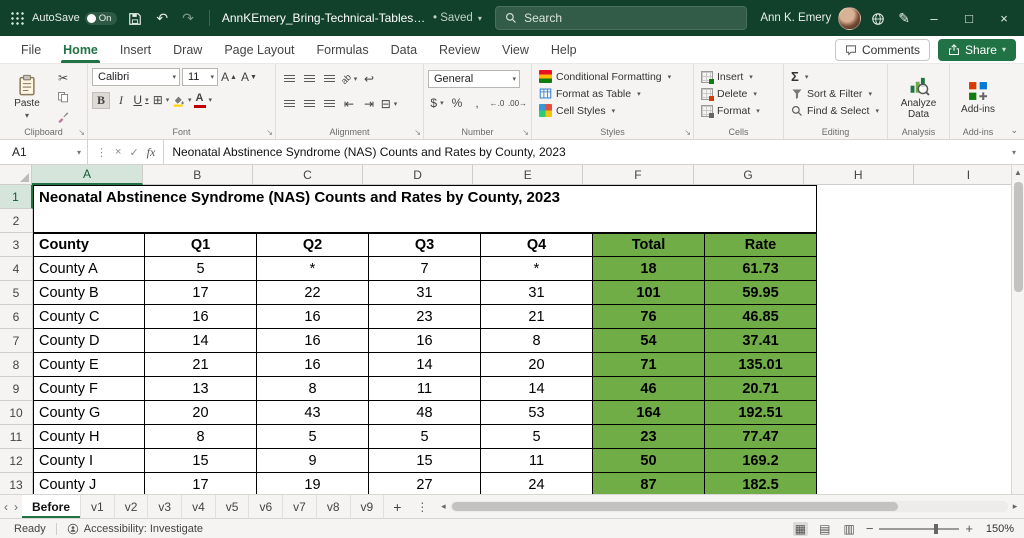 This screenshot has height=538, width=1024. I want to click on autosave-toggle: AutoSave On, so click(75, 18).